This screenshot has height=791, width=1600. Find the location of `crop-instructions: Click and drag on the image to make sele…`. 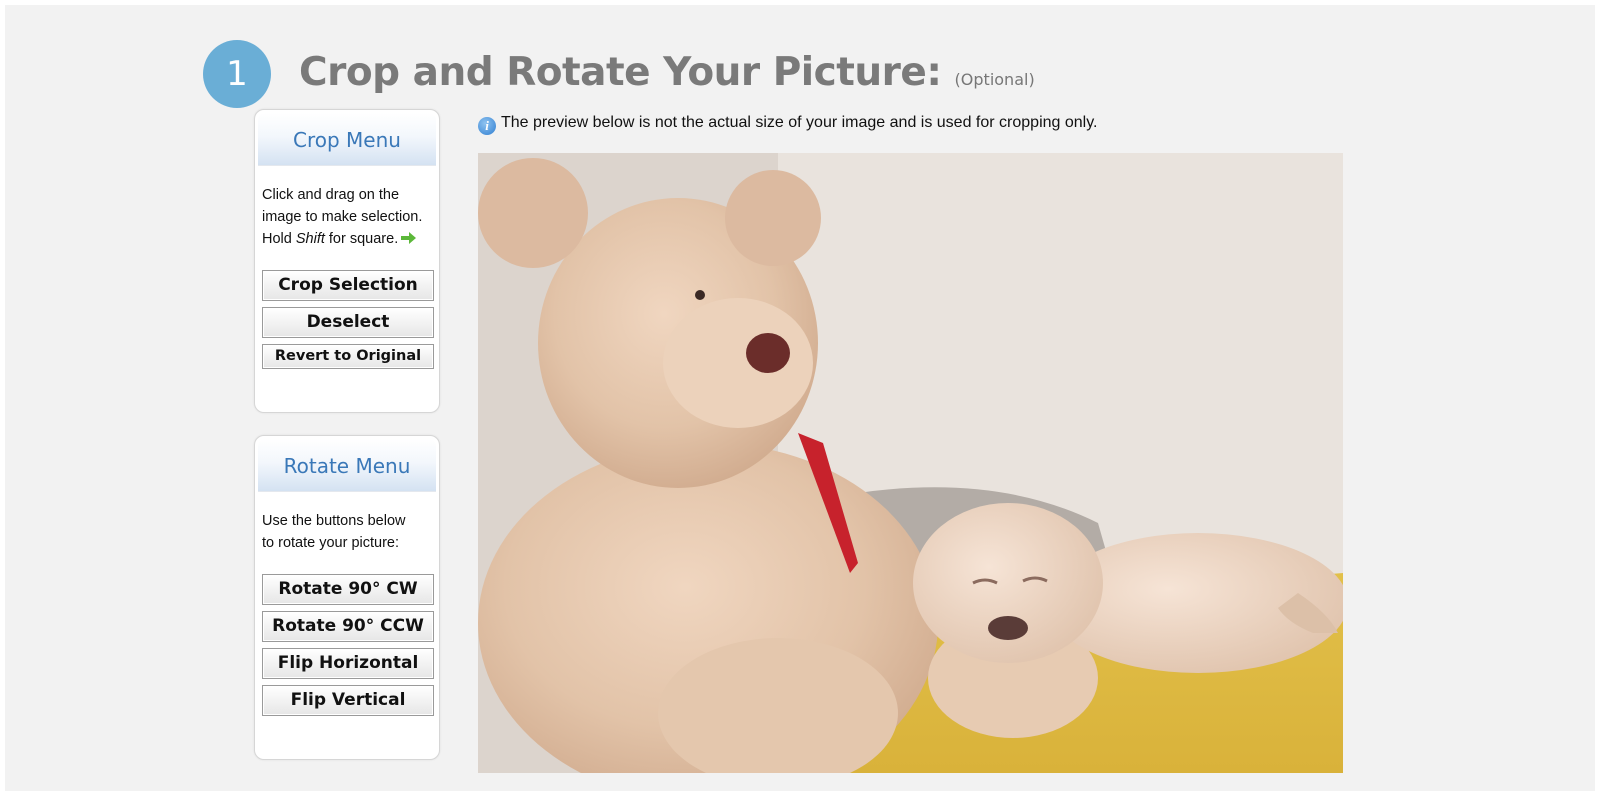

crop-instructions: Click and drag on the image to make sele… is located at coordinates (350, 217).